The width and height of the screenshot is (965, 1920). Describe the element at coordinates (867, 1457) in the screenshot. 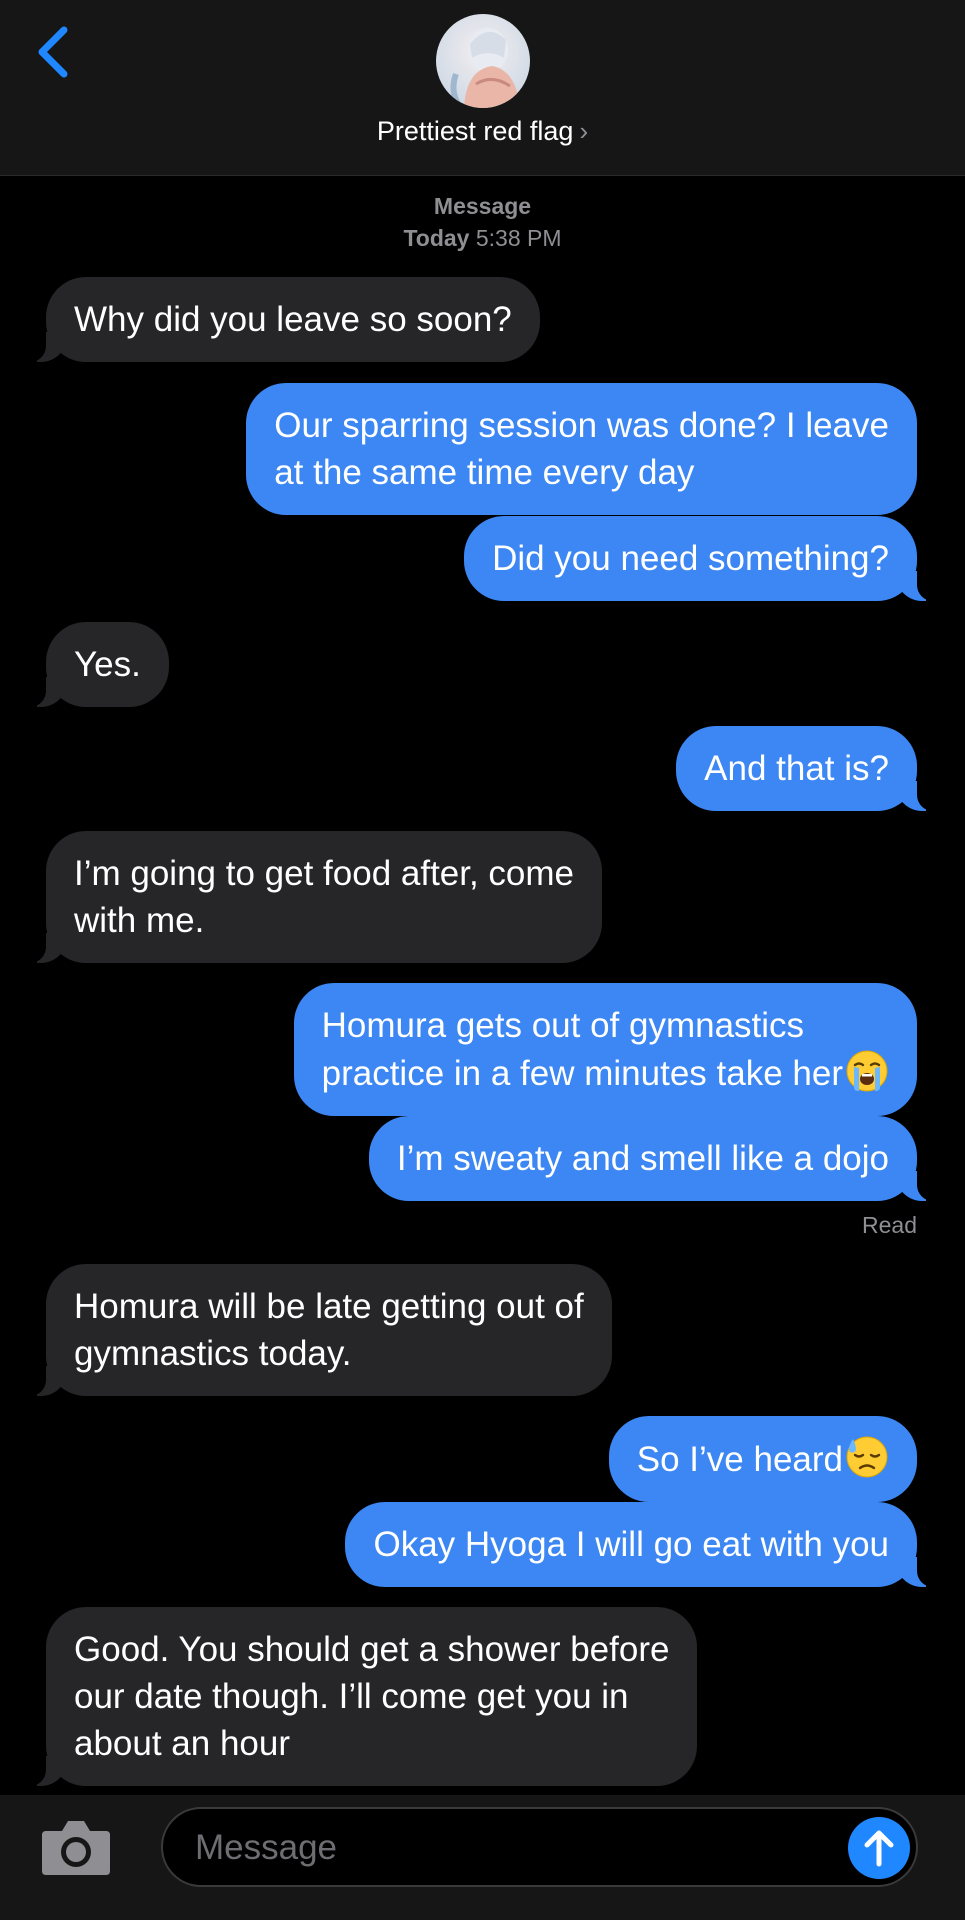

I see `downcast-face-with-sweat-emoji` at that location.